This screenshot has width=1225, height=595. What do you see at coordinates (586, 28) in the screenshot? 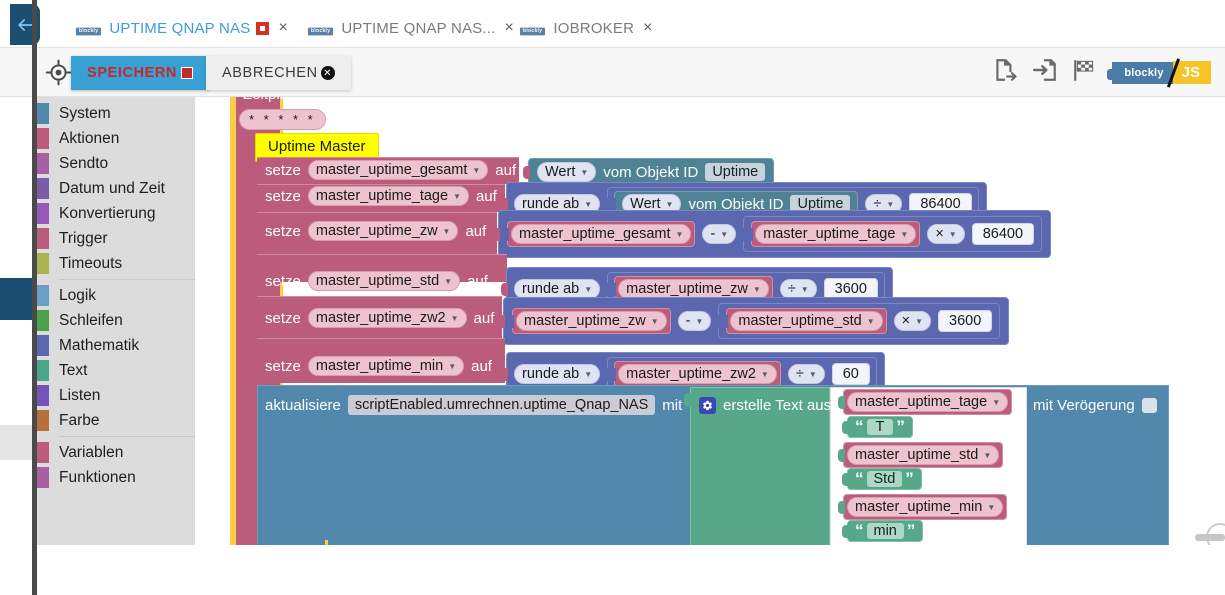
I see `tab-iobroker: blockly IOBROKER ×` at bounding box center [586, 28].